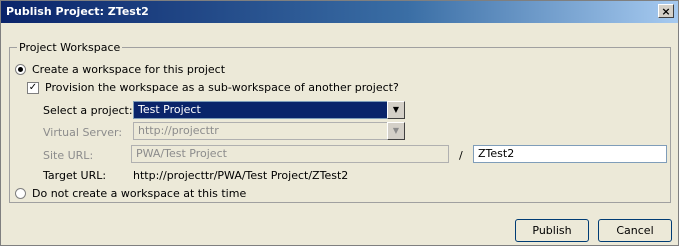  I want to click on site-url-suffix-input: ZTest2, so click(570, 154).